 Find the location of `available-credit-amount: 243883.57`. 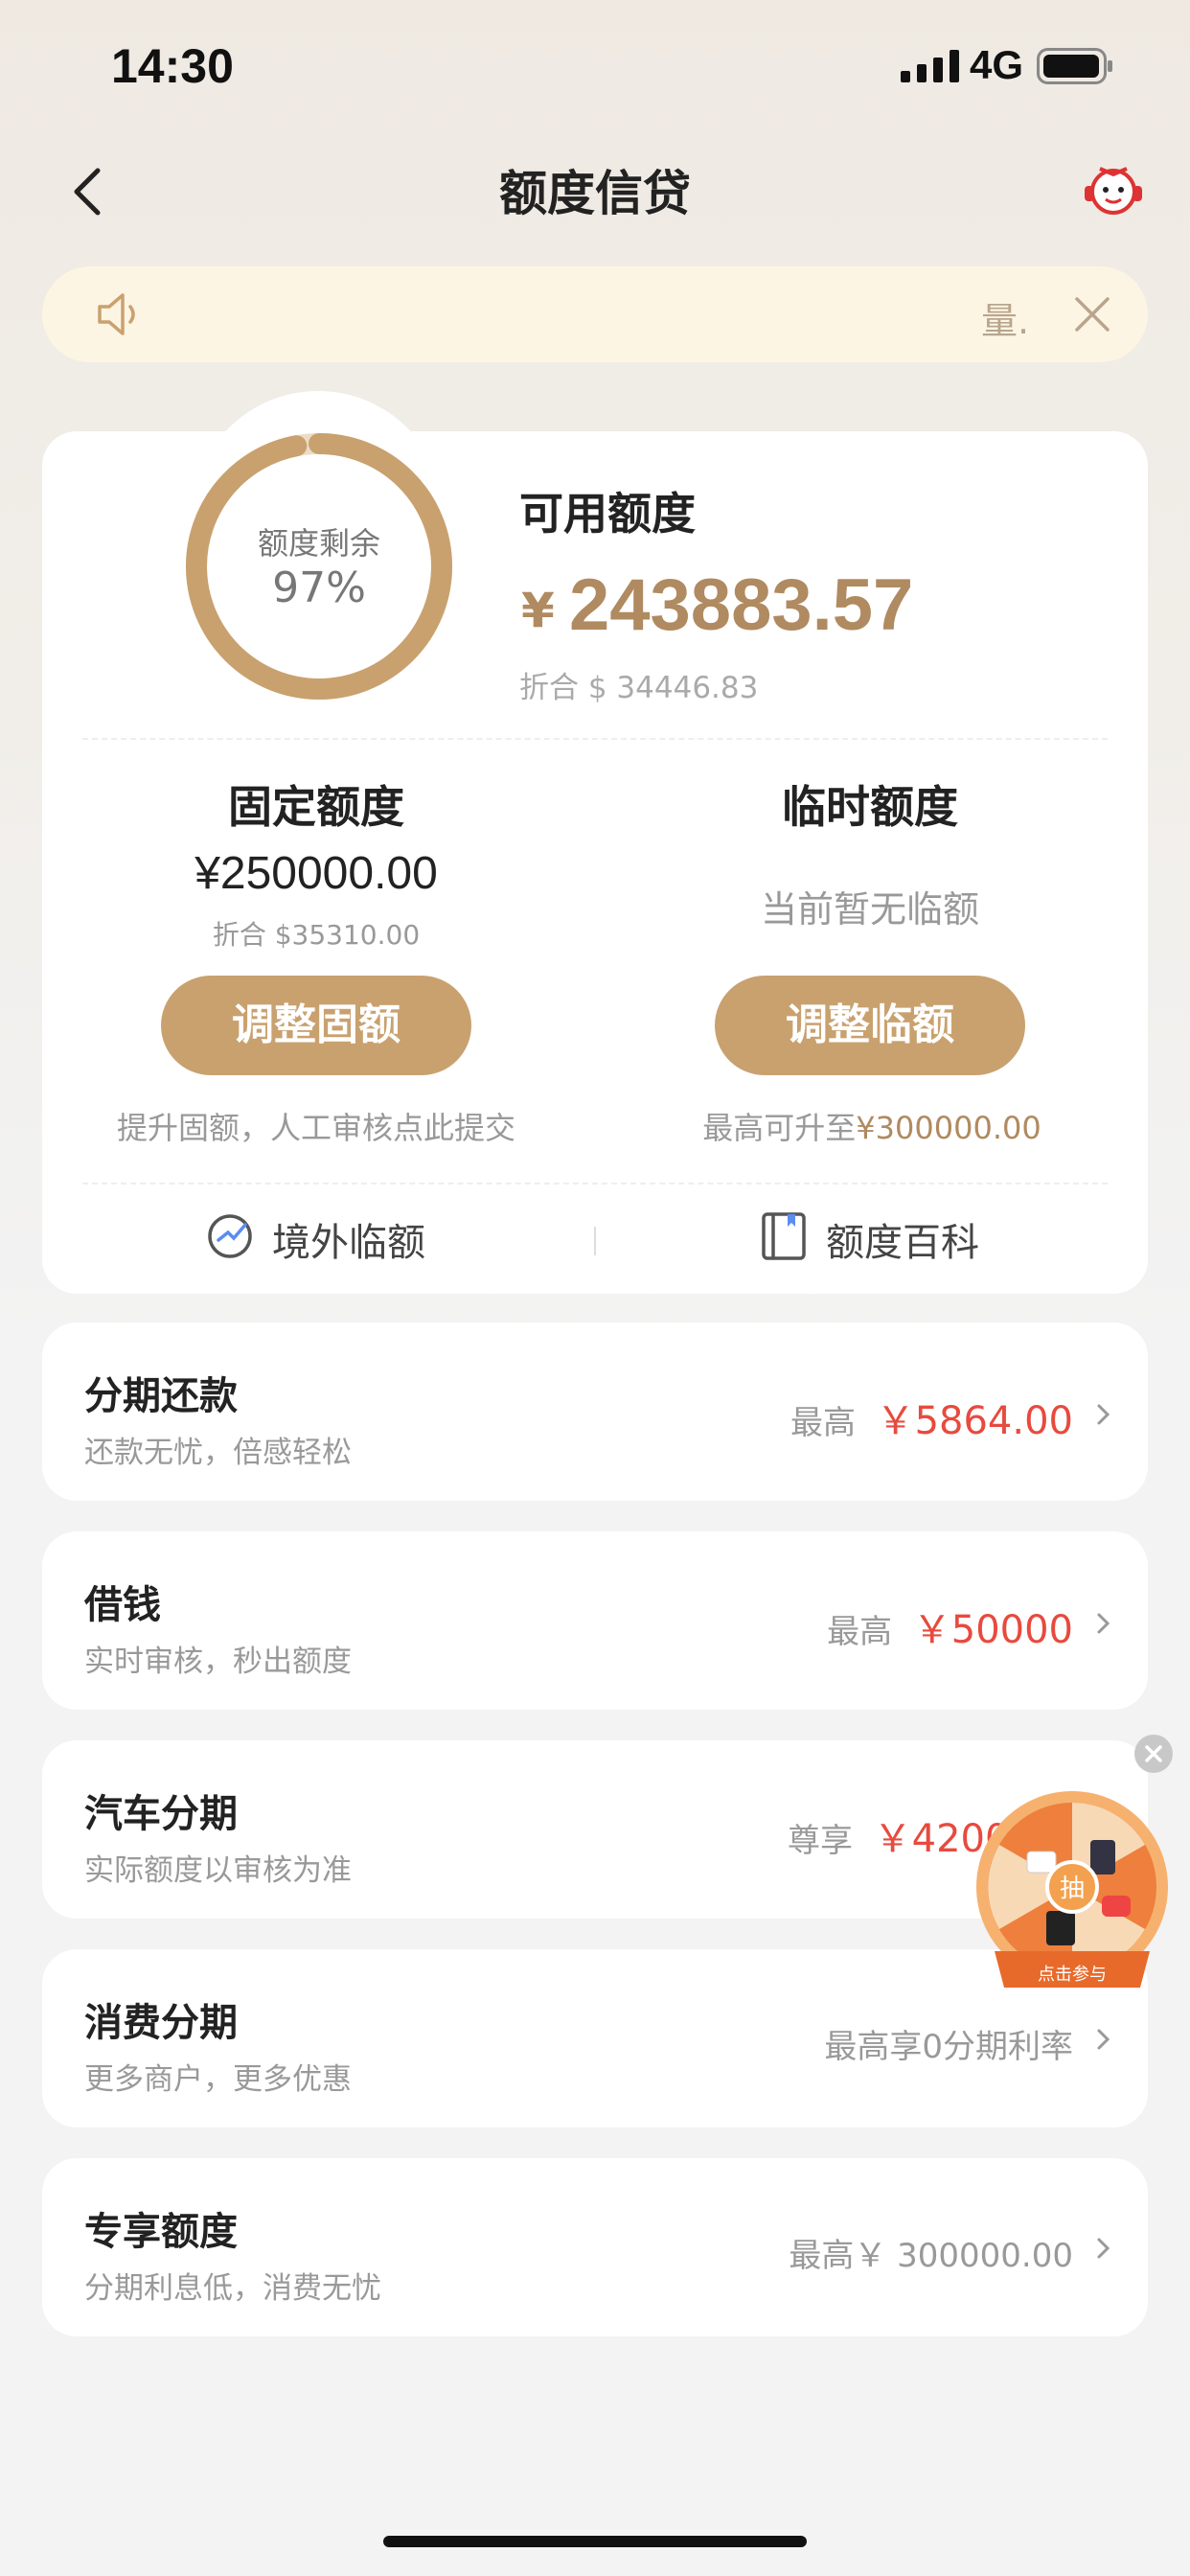

available-credit-amount: 243883.57 is located at coordinates (742, 605).